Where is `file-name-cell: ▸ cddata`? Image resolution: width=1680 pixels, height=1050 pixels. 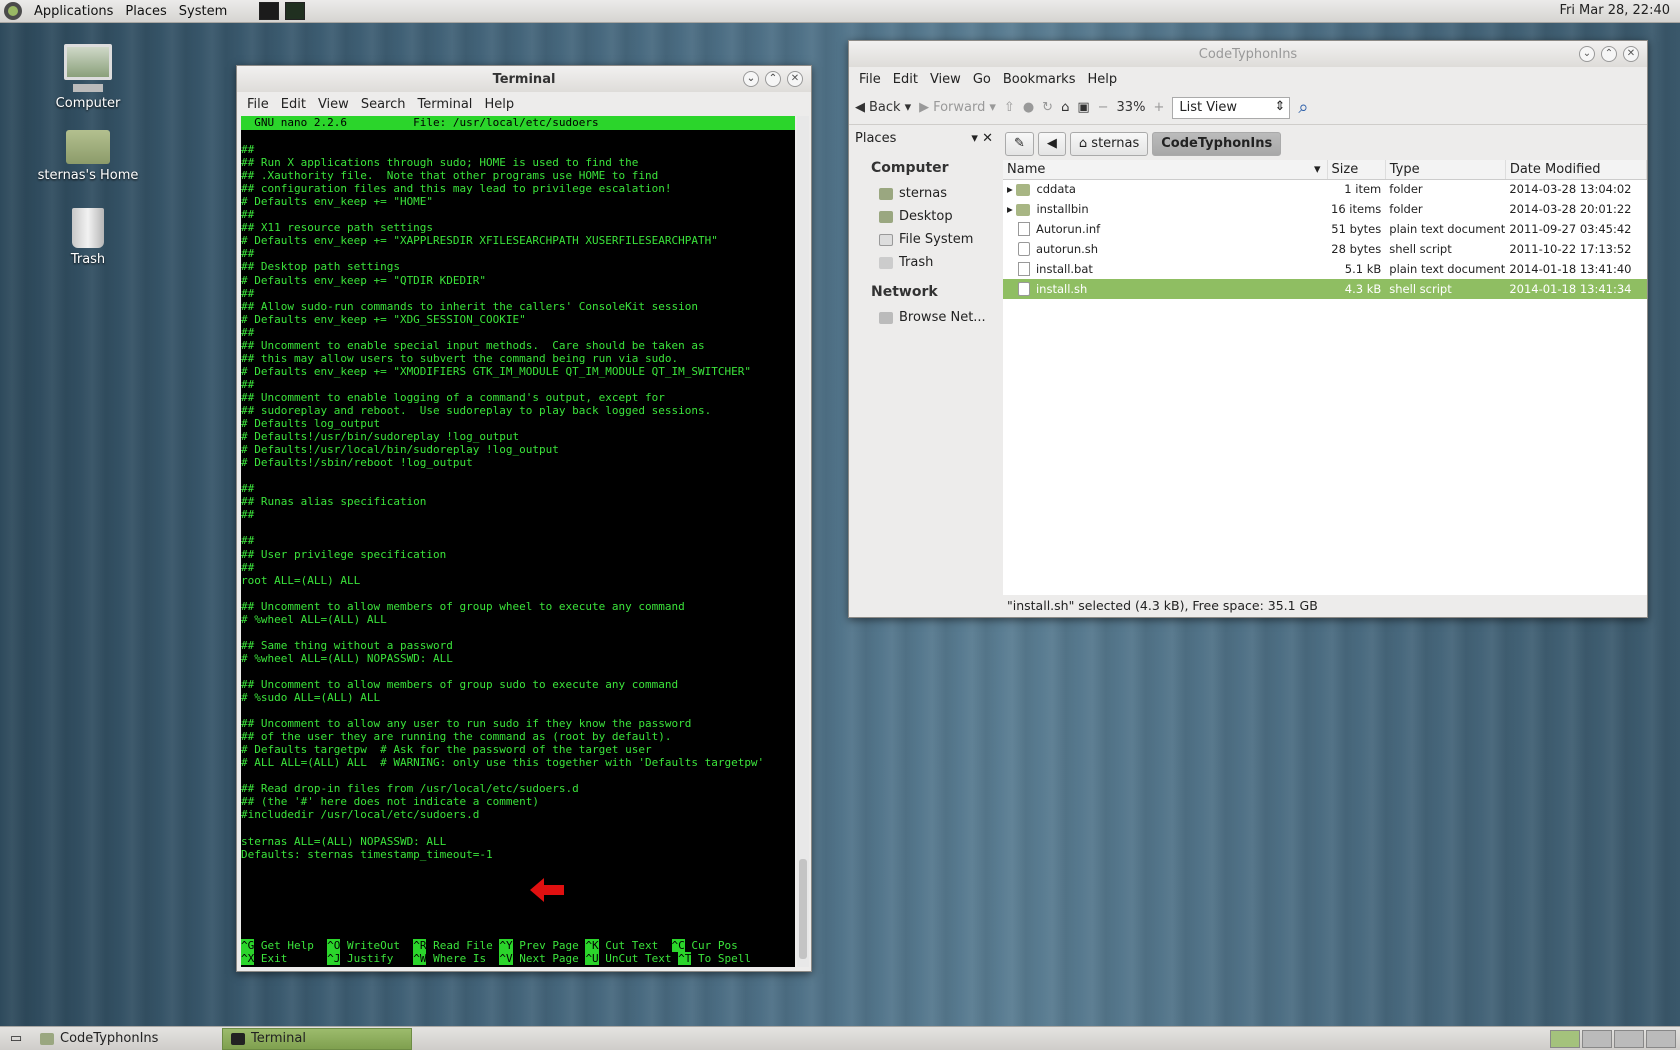 file-name-cell: ▸ cddata is located at coordinates (1165, 189).